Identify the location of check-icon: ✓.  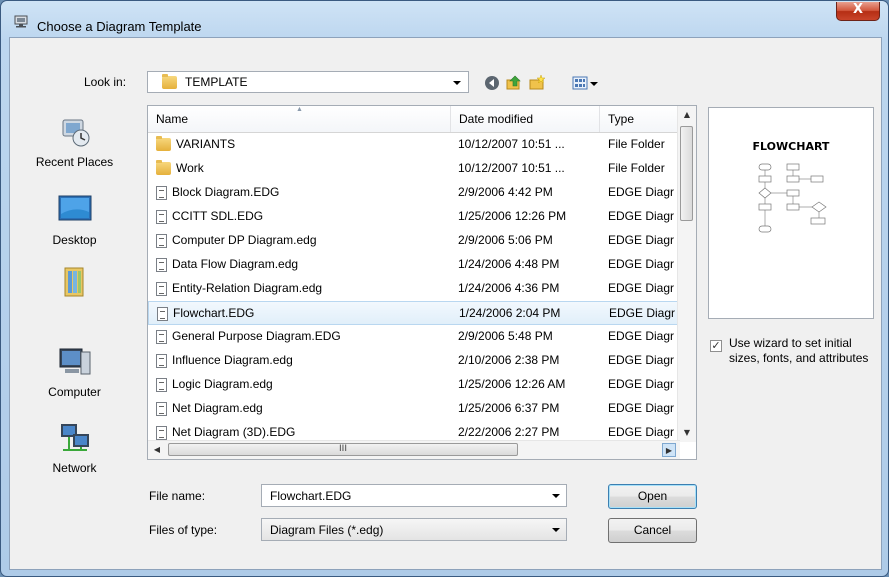
(716, 345).